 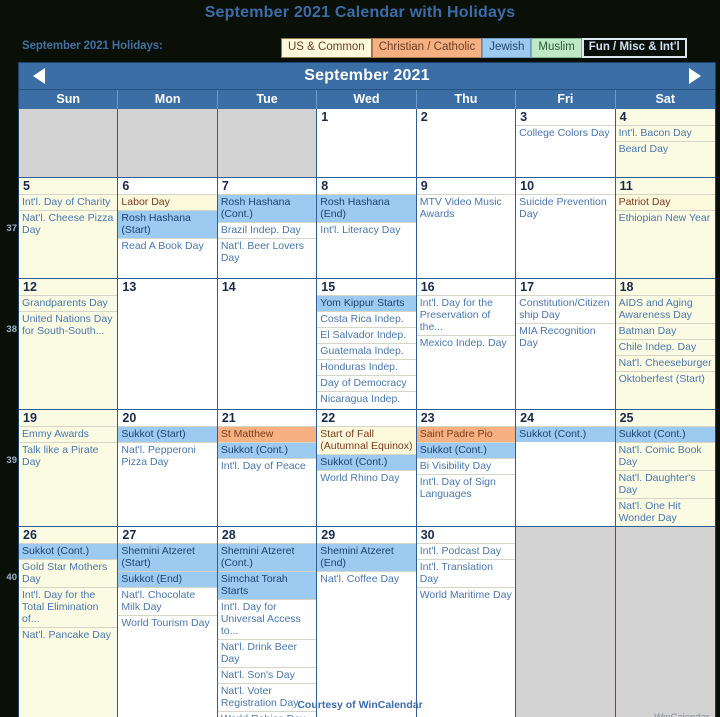 What do you see at coordinates (168, 344) in the screenshot?
I see `day-cell-13: 13` at bounding box center [168, 344].